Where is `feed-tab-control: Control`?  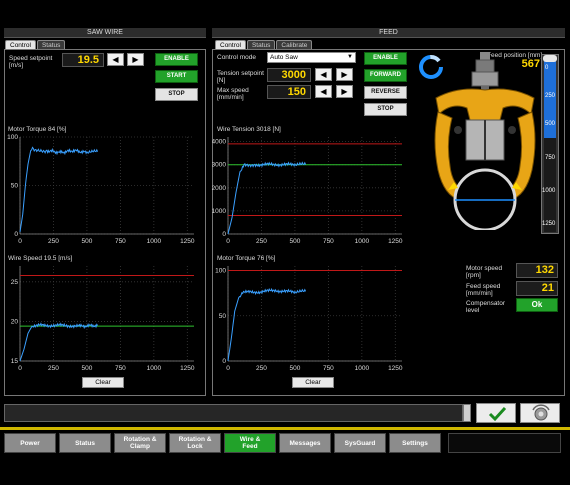 feed-tab-control: Control is located at coordinates (230, 44).